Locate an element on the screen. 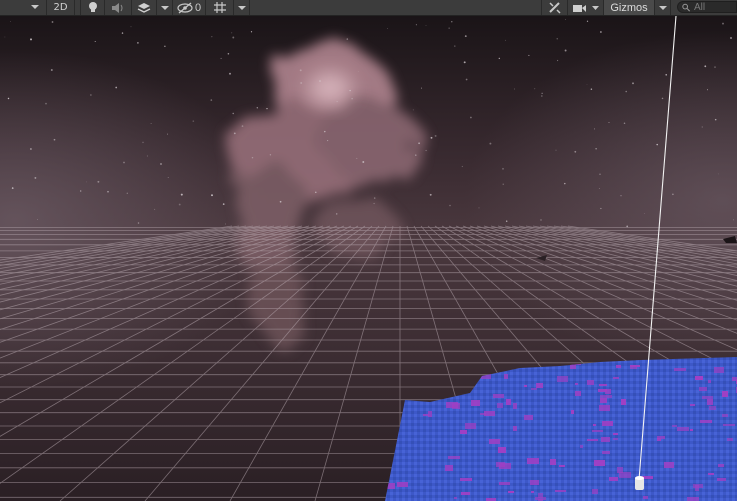  scene-tools-button is located at coordinates (554, 7).